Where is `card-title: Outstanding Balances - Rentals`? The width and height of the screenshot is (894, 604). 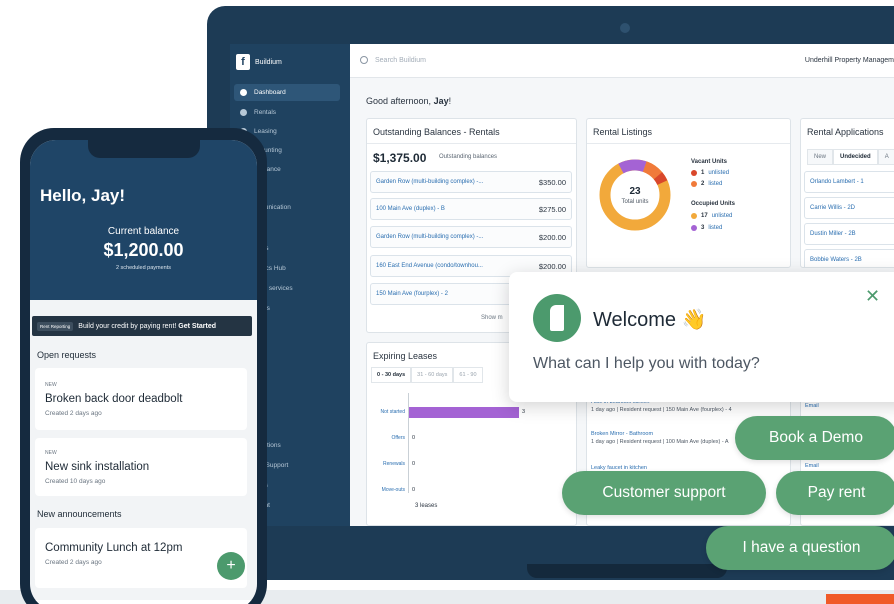
card-title: Outstanding Balances - Rentals is located at coordinates (436, 132).